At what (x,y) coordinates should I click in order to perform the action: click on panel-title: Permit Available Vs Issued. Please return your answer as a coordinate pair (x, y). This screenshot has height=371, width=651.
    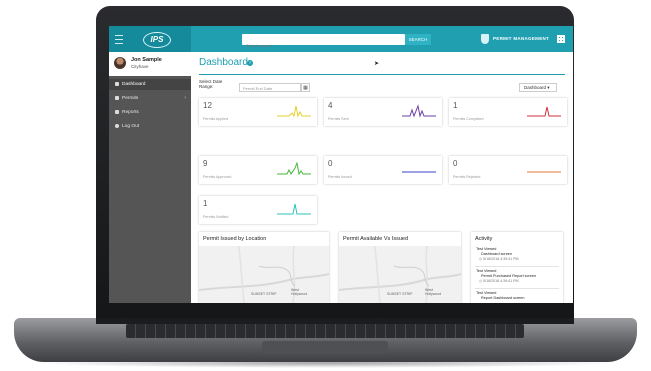
    Looking at the image, I should click on (376, 239).